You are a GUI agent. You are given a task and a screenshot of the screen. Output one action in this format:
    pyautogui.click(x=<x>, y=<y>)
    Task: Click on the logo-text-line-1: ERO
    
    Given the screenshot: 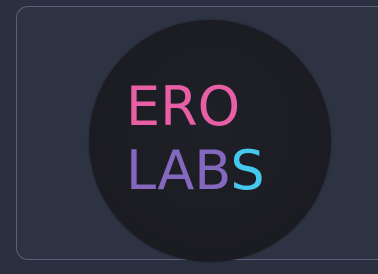 What is the action you would take?
    pyautogui.click(x=183, y=107)
    